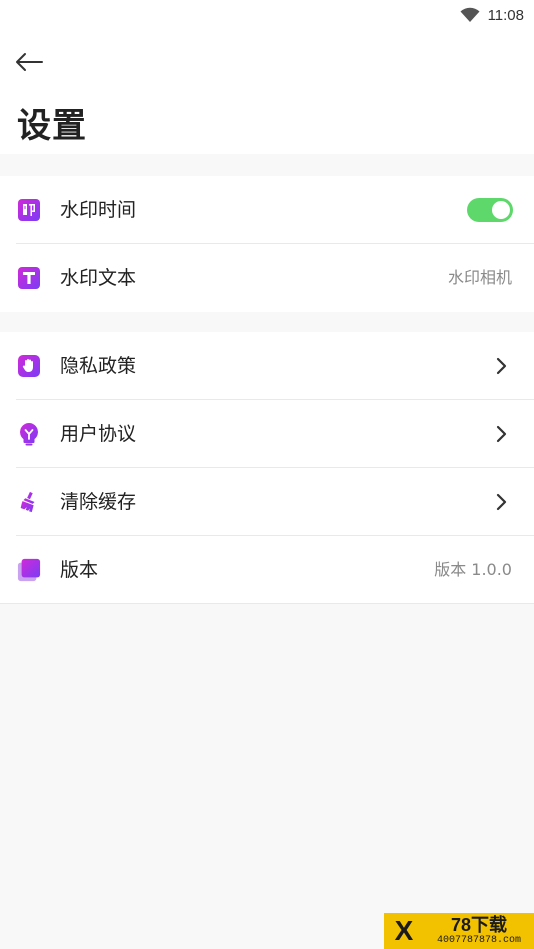 This screenshot has height=949, width=534. What do you see at coordinates (98, 502) in the screenshot?
I see `setting-label: 清除缓存` at bounding box center [98, 502].